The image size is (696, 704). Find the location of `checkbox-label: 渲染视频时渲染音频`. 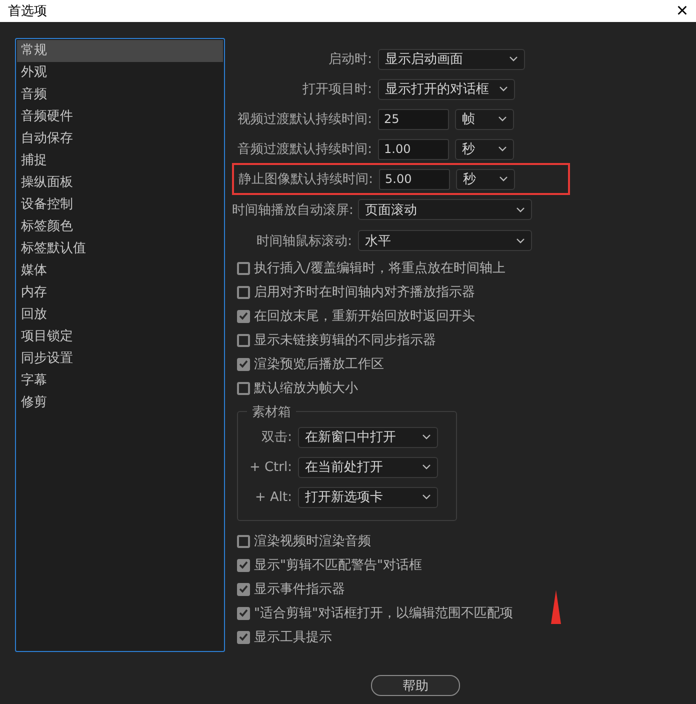

checkbox-label: 渲染视频时渲染音频 is located at coordinates (312, 541).